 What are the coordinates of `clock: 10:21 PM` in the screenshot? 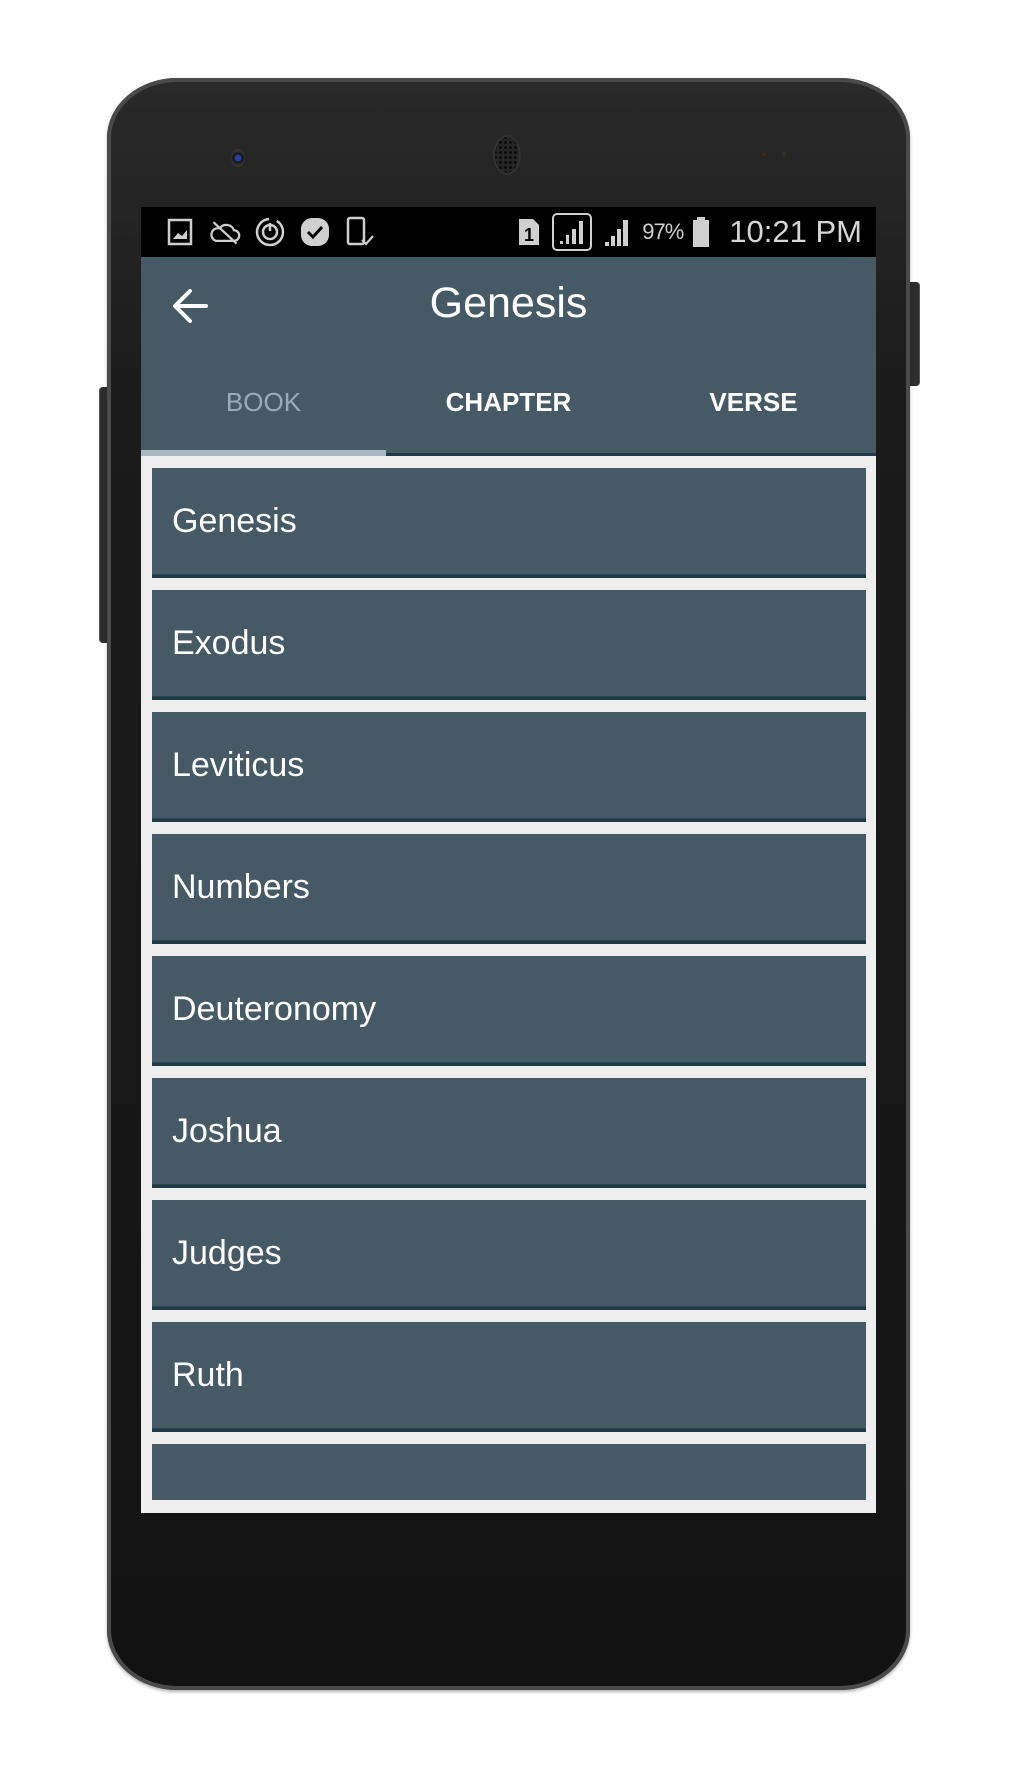 It's located at (795, 231).